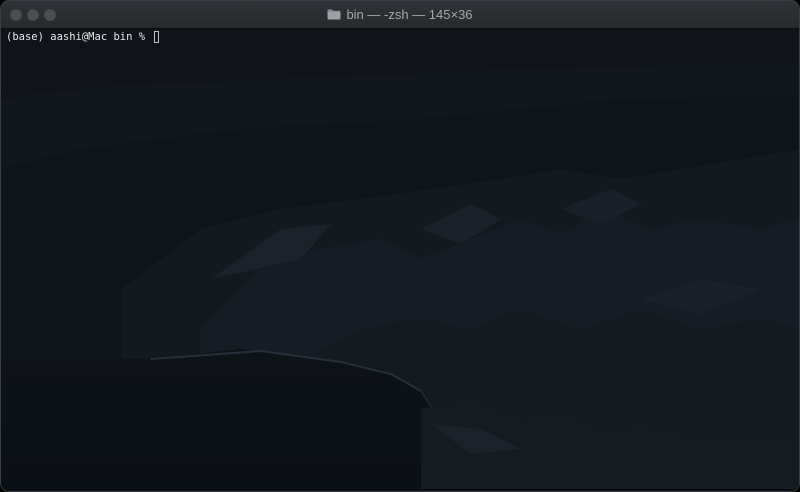 Image resolution: width=800 pixels, height=492 pixels. I want to click on folder-icon, so click(334, 14).